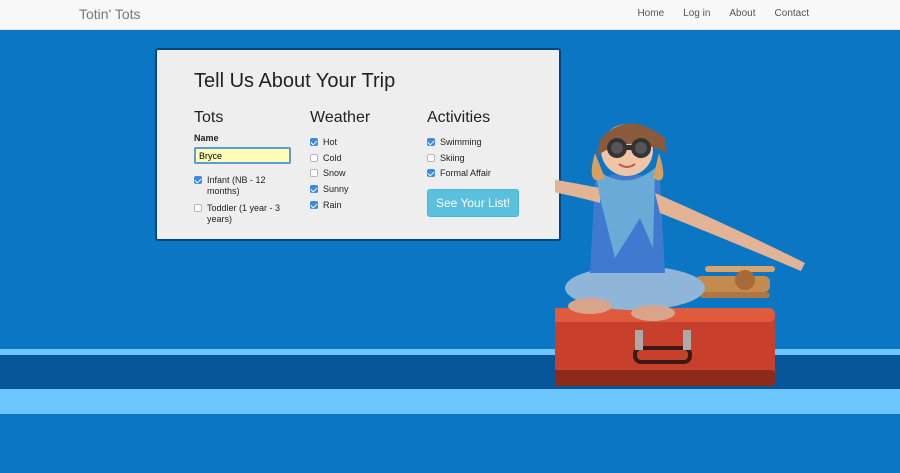  What do you see at coordinates (650, 13) in the screenshot?
I see `nav-home-link: Home` at bounding box center [650, 13].